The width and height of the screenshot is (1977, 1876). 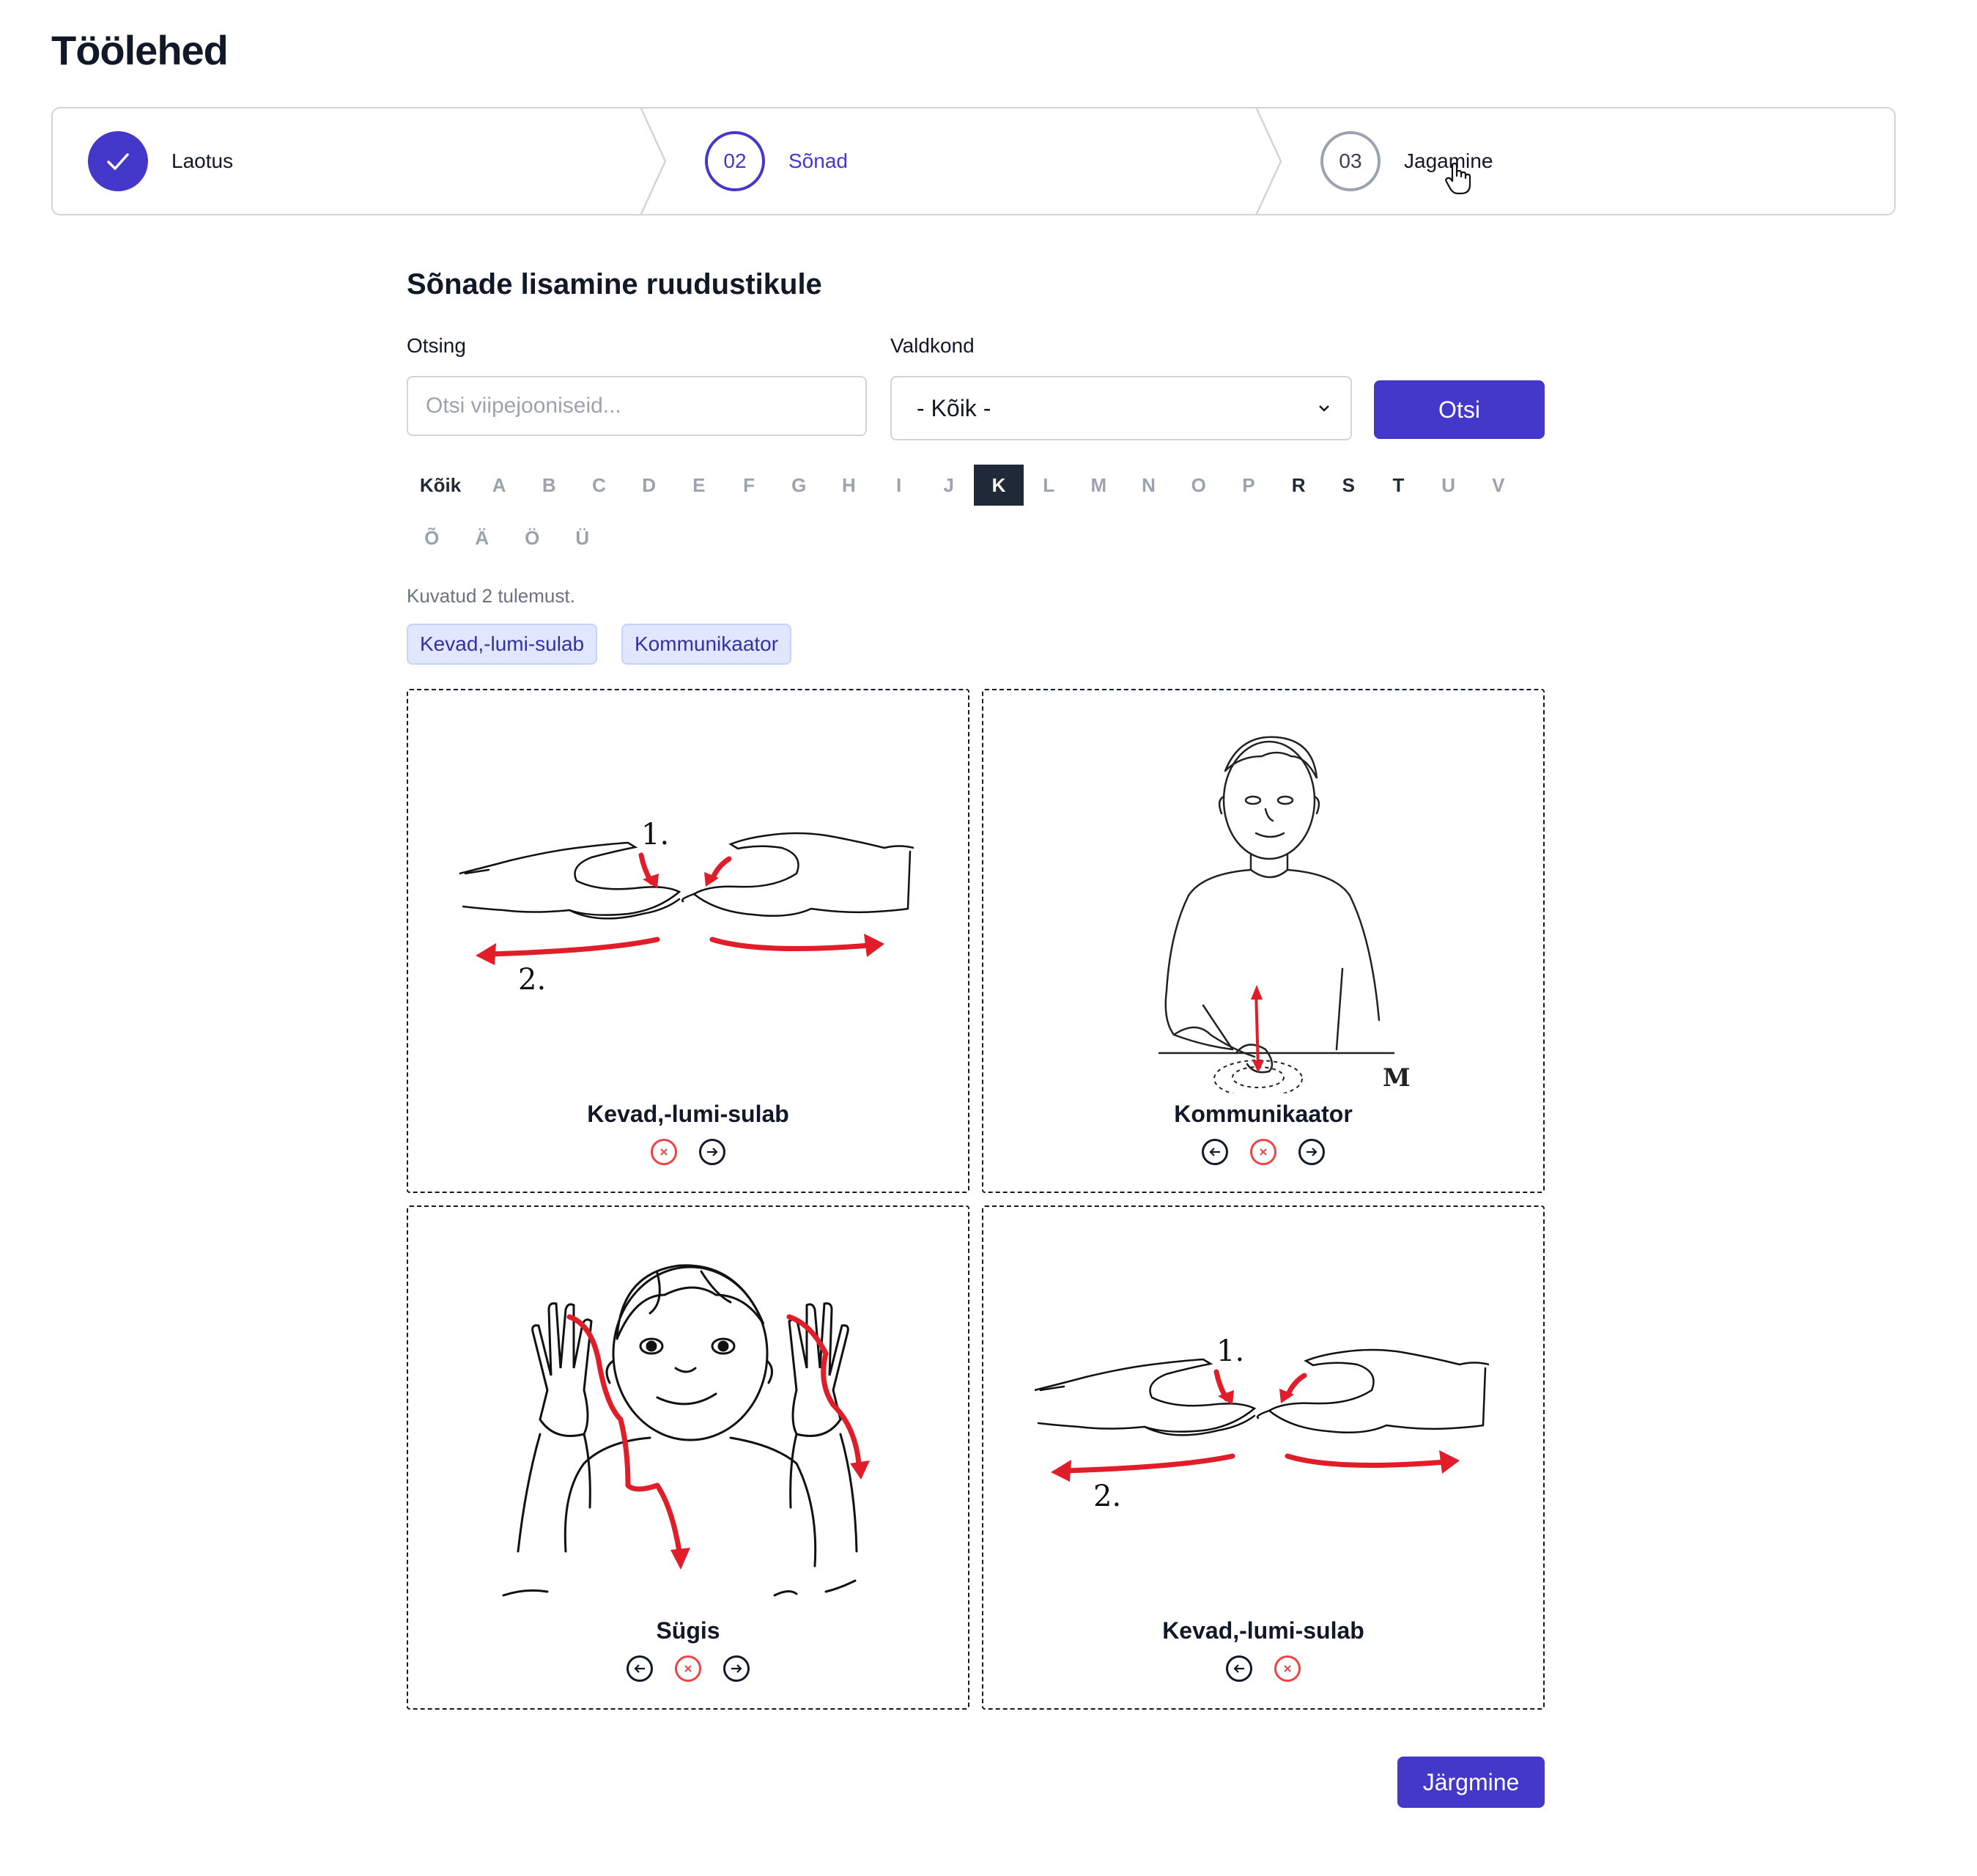 I want to click on card-label: Kommunikaator, so click(x=1263, y=1114).